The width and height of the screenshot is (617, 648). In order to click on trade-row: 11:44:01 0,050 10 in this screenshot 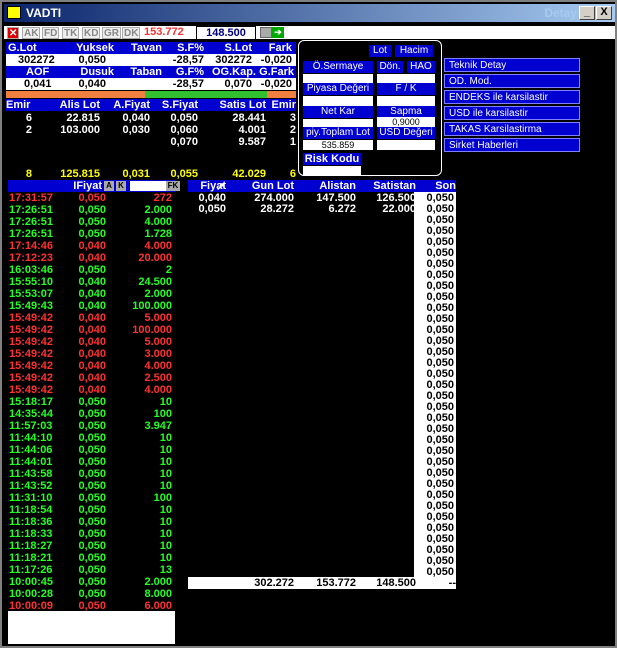, I will do `click(91, 462)`.